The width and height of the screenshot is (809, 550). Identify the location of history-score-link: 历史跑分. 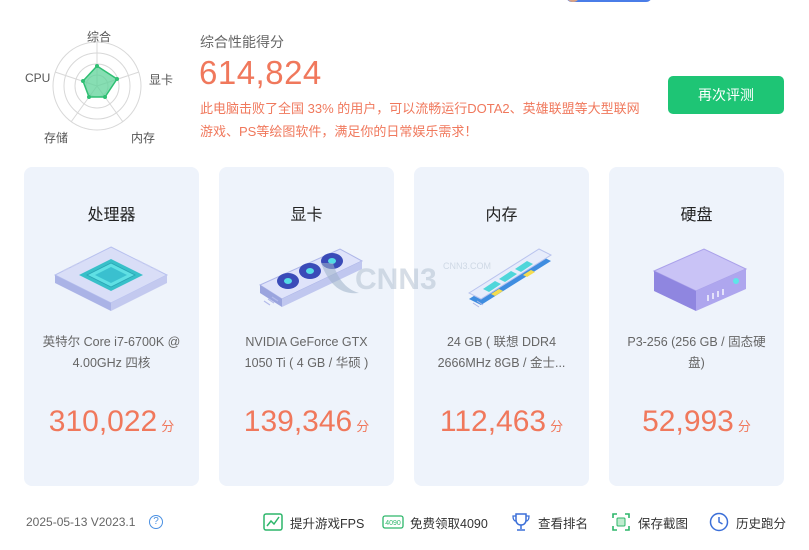
(747, 522).